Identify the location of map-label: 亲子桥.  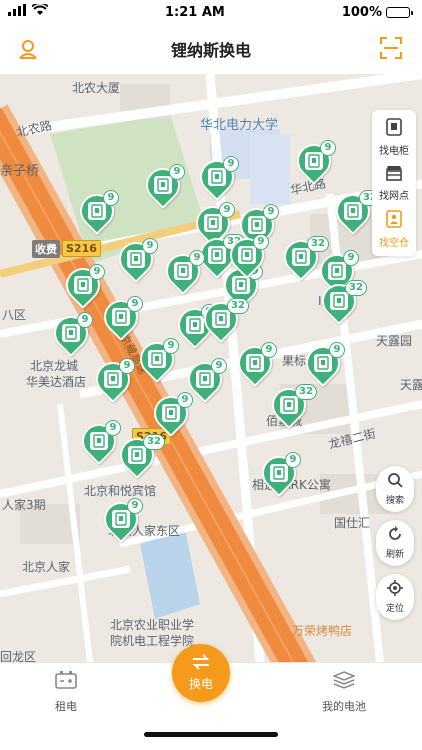
(20, 171).